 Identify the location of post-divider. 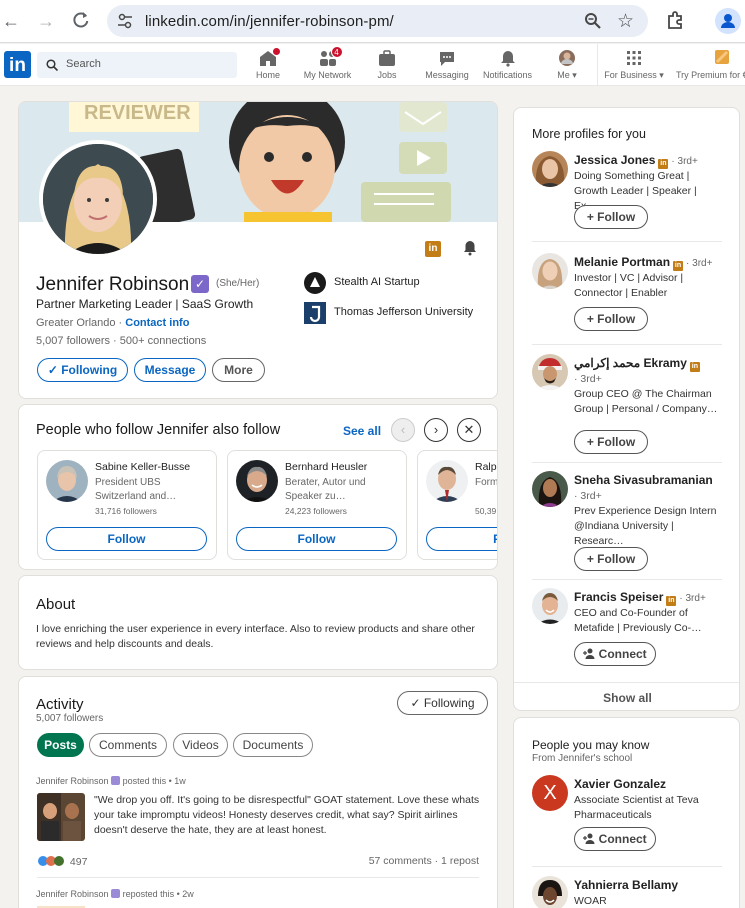
(258, 877).